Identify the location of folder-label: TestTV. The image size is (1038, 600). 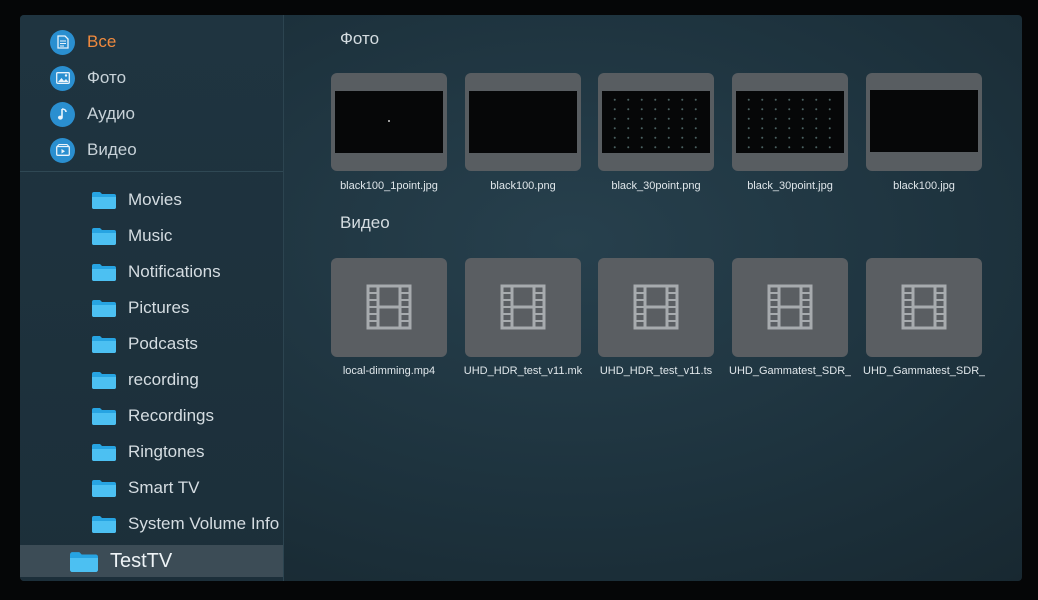
(141, 560).